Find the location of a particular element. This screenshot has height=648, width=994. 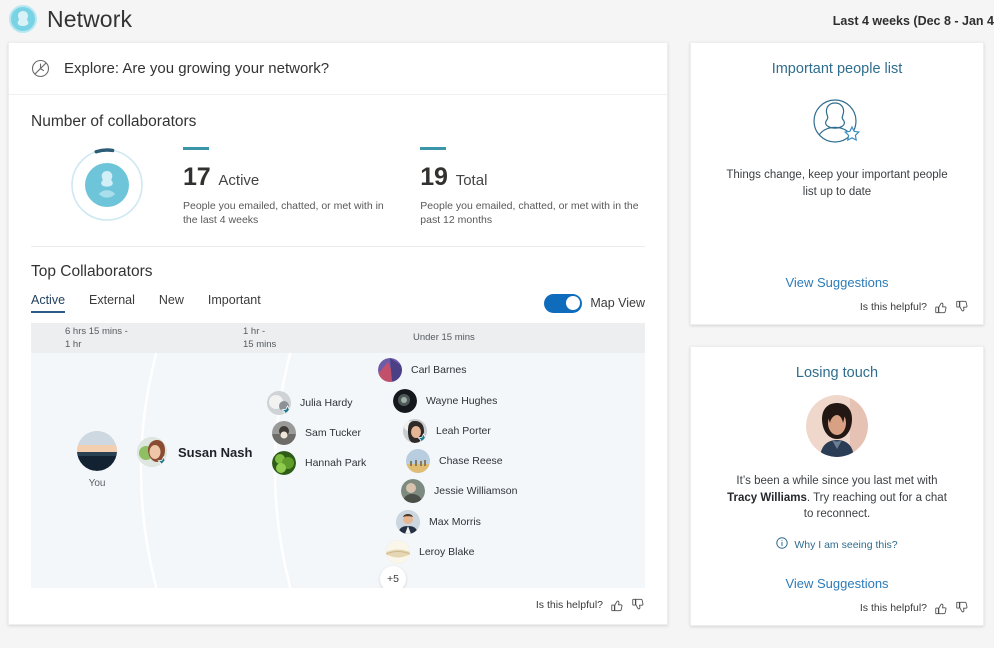

collaborators-section-title: Number of collaborators is located at coordinates (114, 121).